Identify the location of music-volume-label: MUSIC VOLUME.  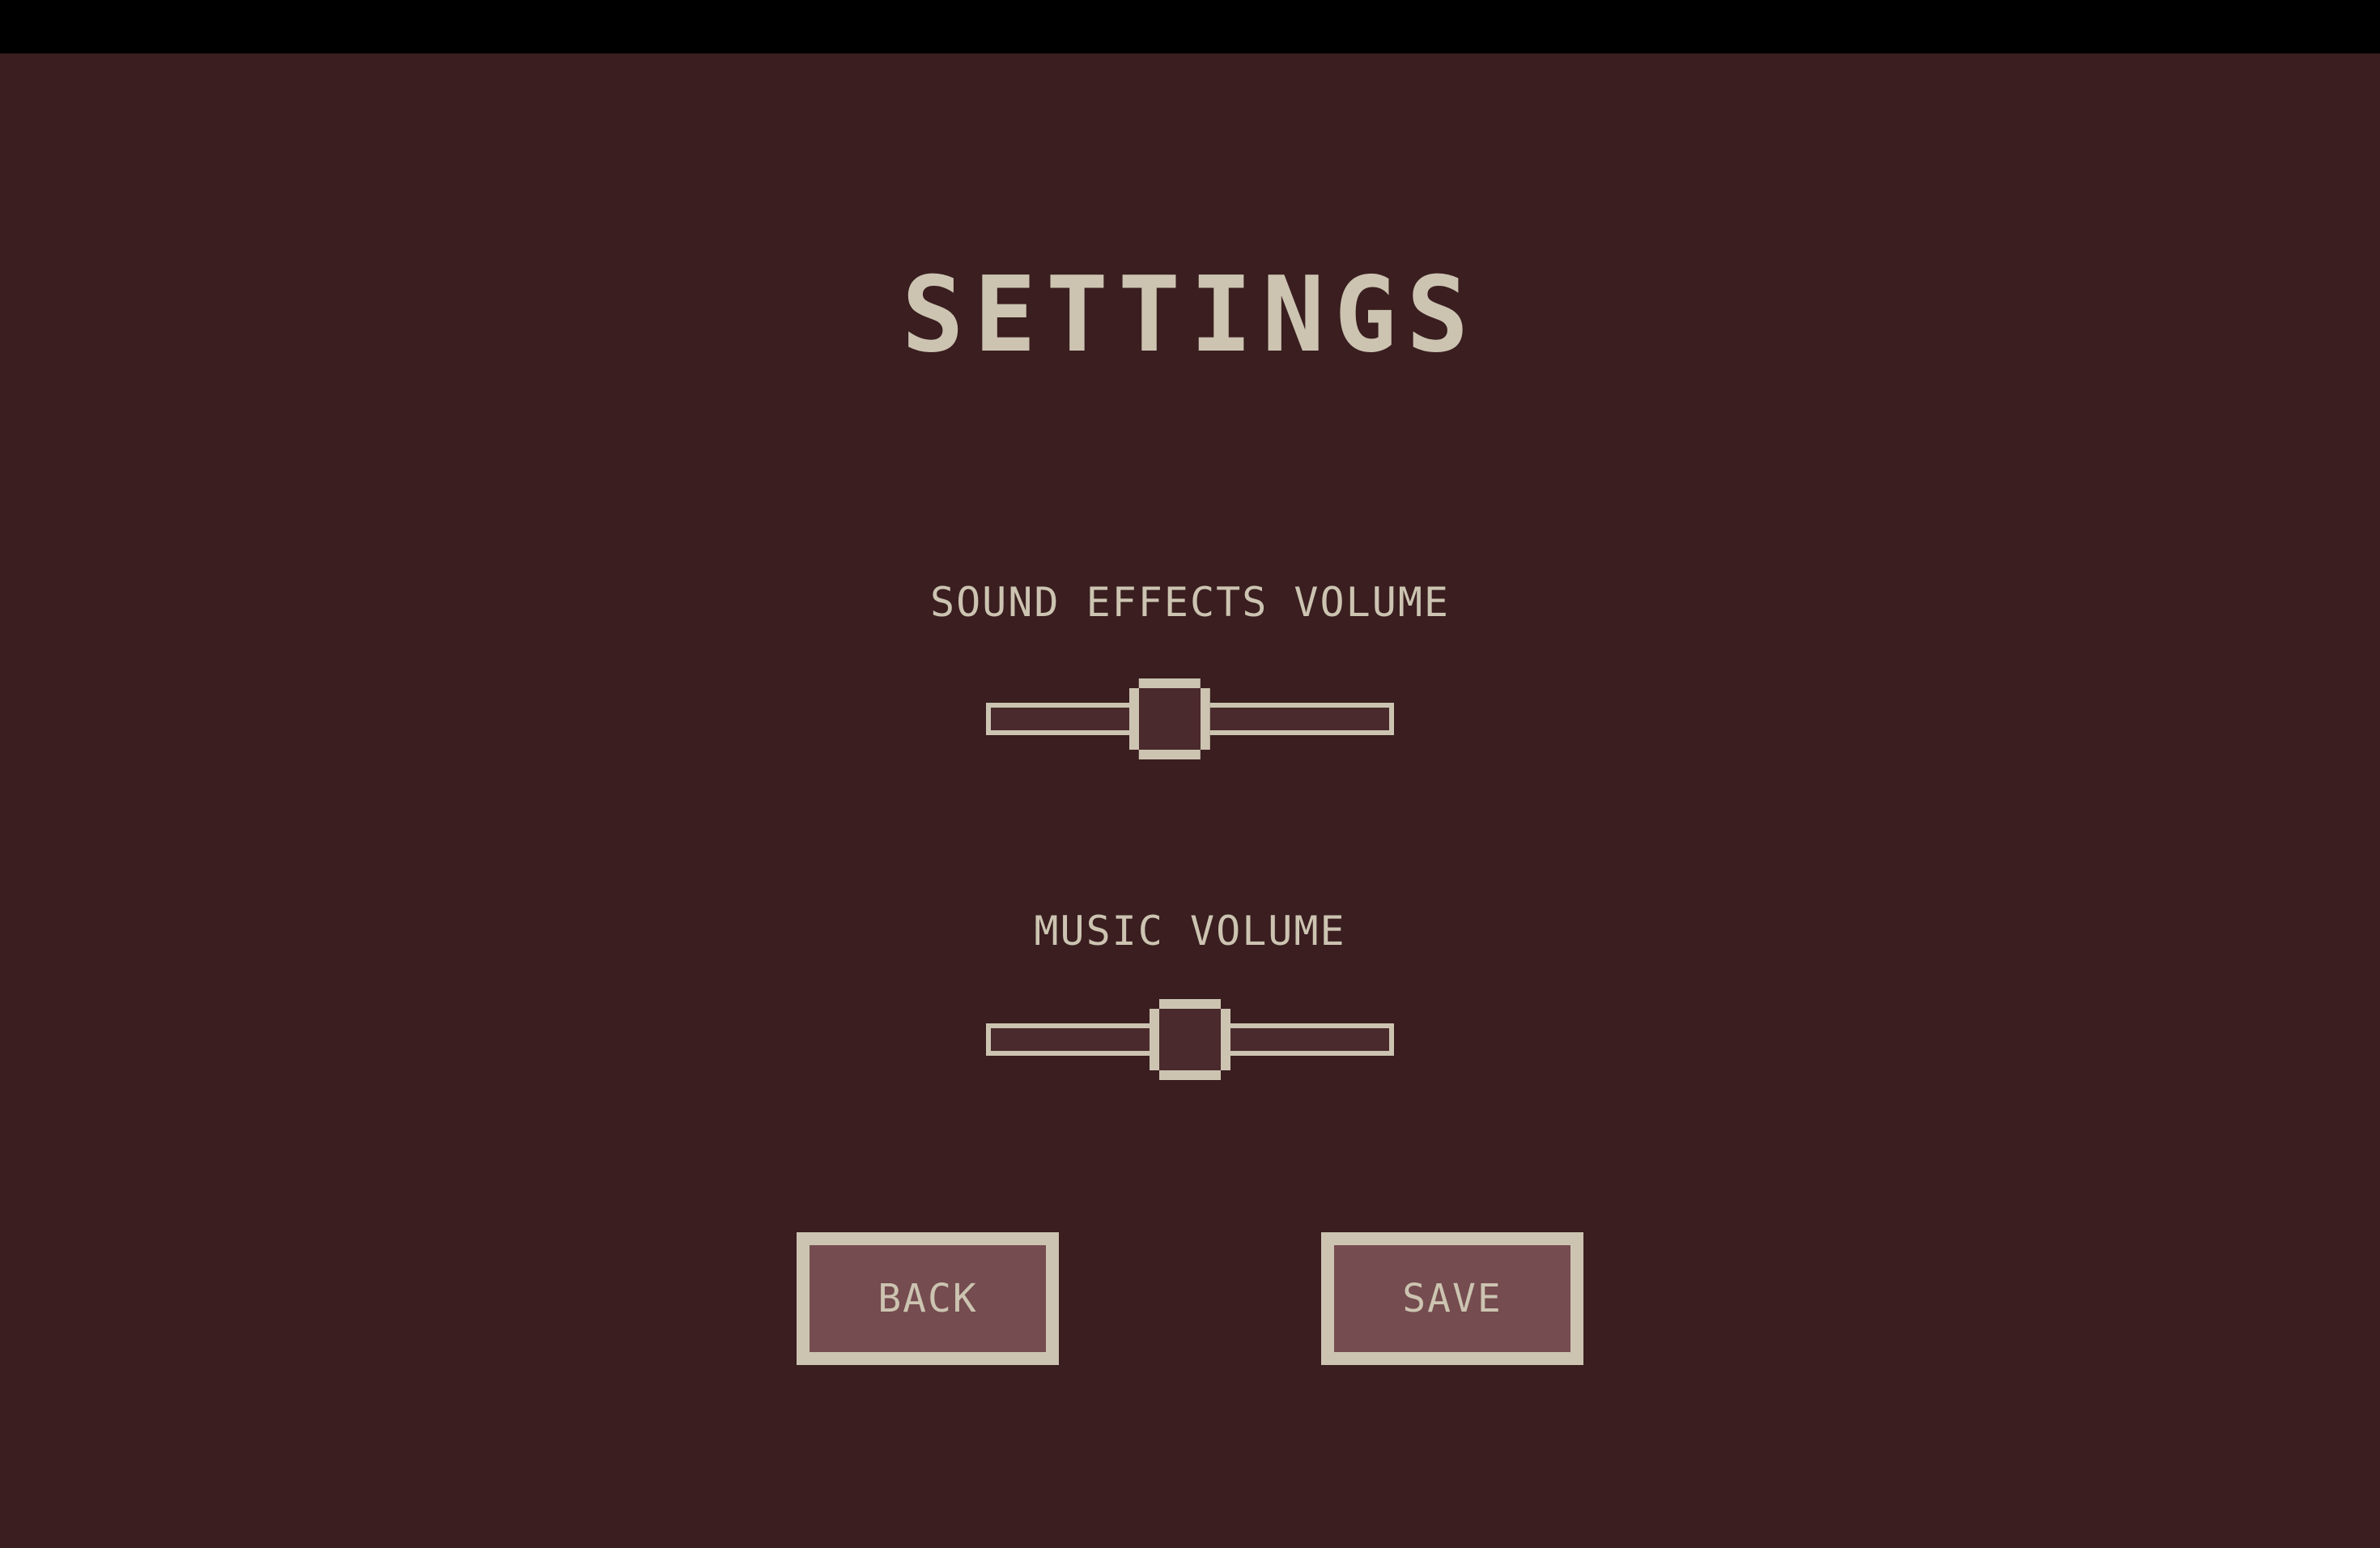
(1190, 932).